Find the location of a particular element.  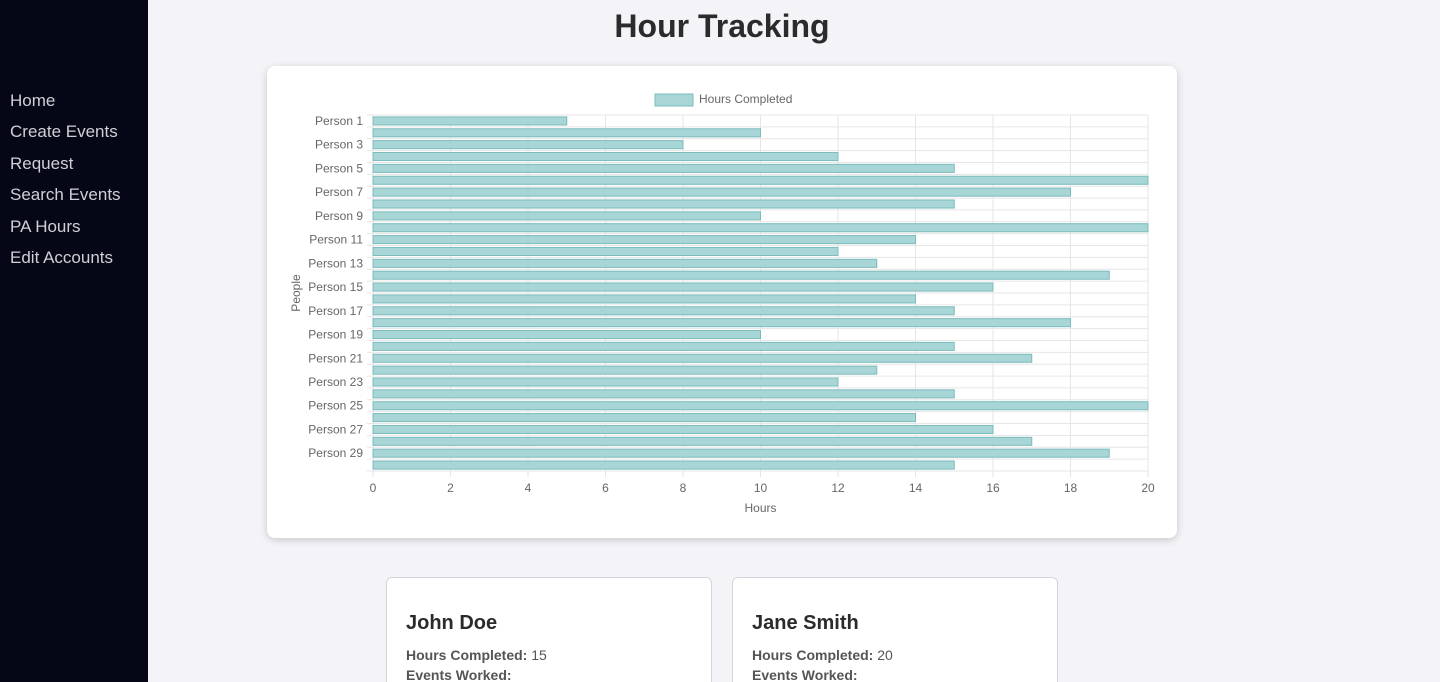

y-tick-label: Person 15 is located at coordinates (335, 287).